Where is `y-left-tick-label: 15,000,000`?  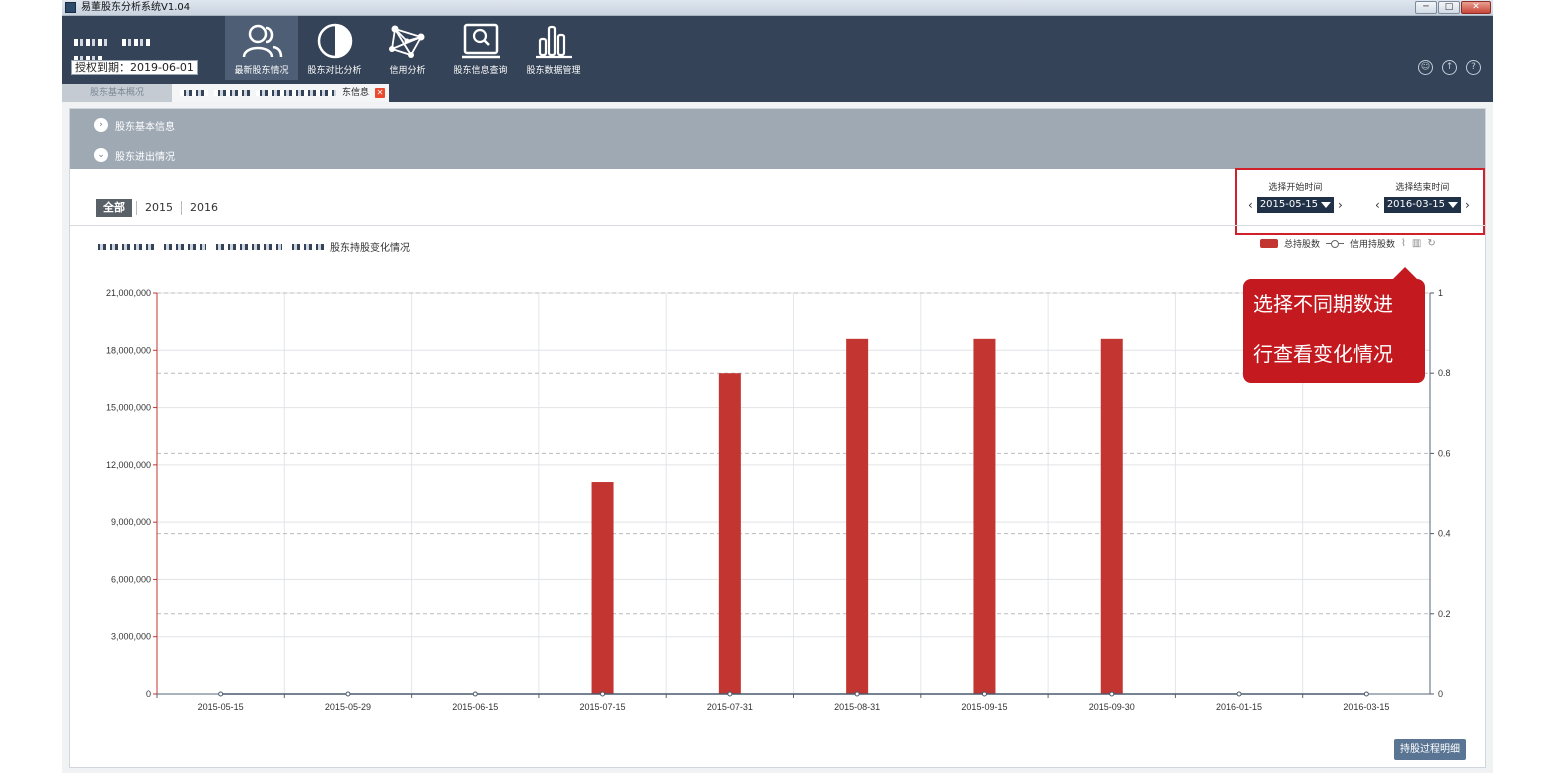
y-left-tick-label: 15,000,000 is located at coordinates (128, 408).